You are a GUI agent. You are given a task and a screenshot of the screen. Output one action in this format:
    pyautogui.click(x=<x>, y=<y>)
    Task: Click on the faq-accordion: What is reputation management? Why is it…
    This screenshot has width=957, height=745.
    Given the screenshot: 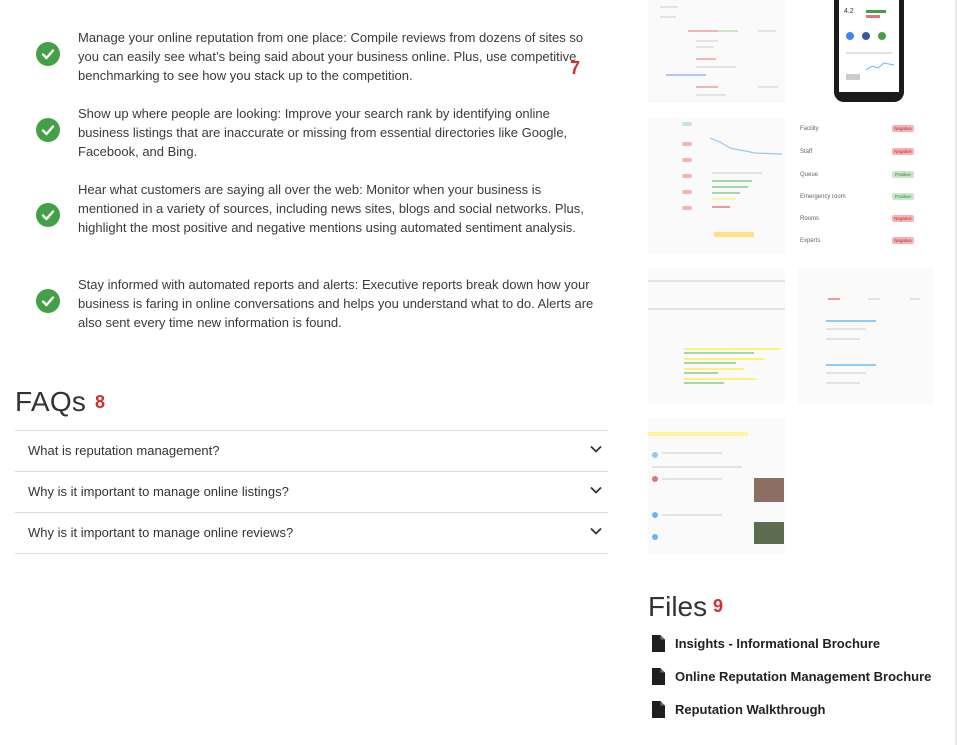 What is the action you would take?
    pyautogui.click(x=311, y=492)
    